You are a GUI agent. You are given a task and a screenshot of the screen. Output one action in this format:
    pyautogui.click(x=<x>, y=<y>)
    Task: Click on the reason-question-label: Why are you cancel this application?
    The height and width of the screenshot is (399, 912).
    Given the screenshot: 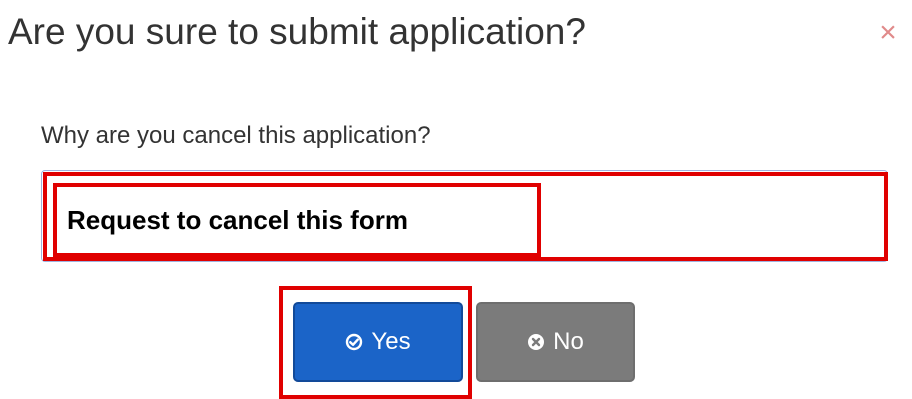 What is the action you would take?
    pyautogui.click(x=236, y=135)
    